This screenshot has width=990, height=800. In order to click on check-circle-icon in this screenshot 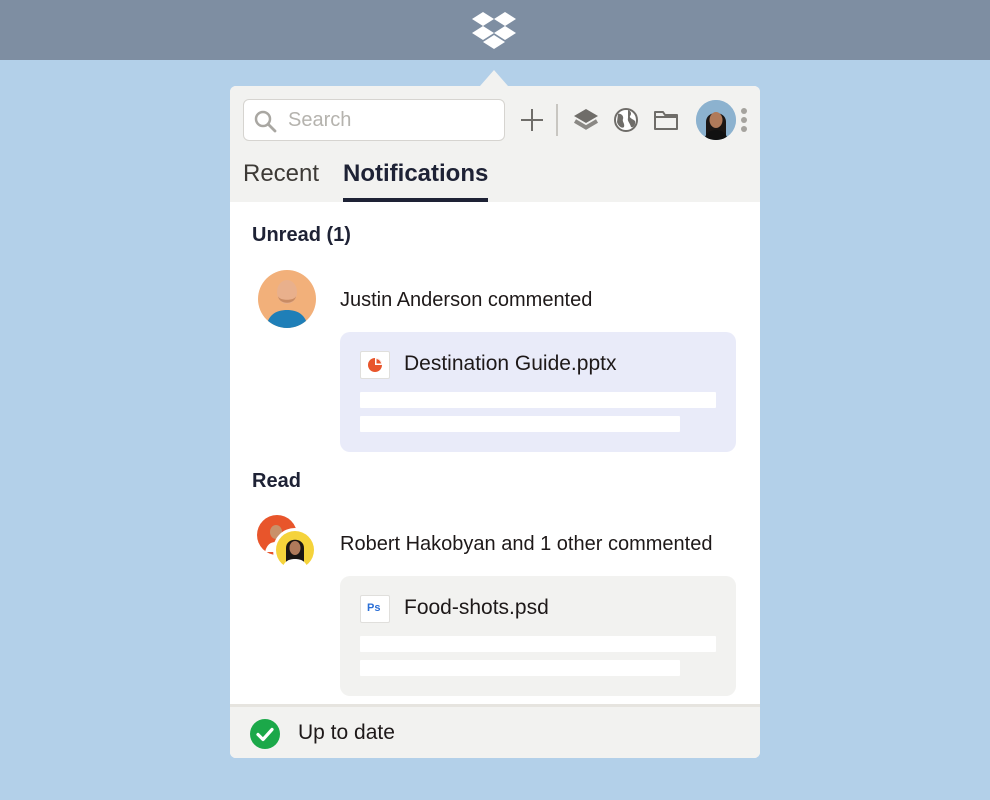, I will do `click(265, 734)`.